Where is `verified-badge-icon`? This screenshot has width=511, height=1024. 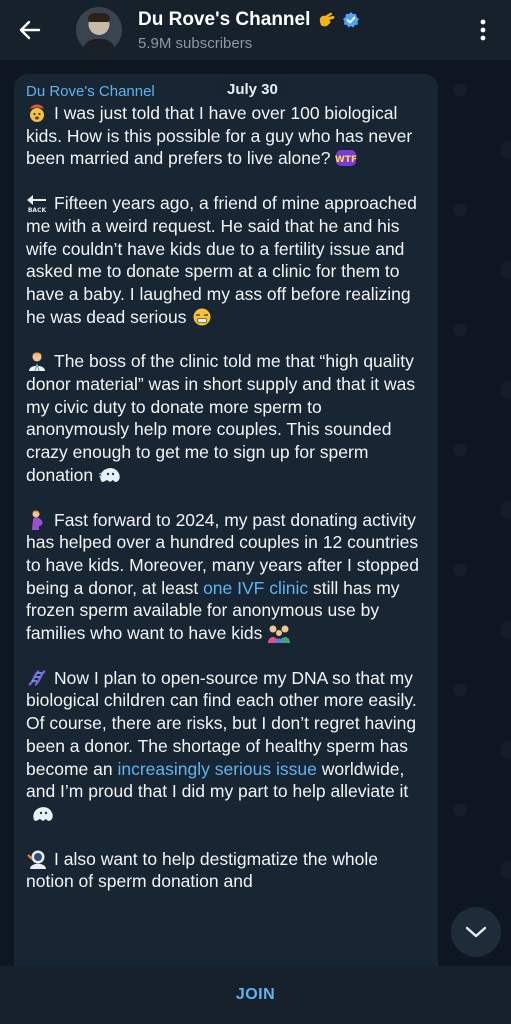
verified-badge-icon is located at coordinates (351, 20).